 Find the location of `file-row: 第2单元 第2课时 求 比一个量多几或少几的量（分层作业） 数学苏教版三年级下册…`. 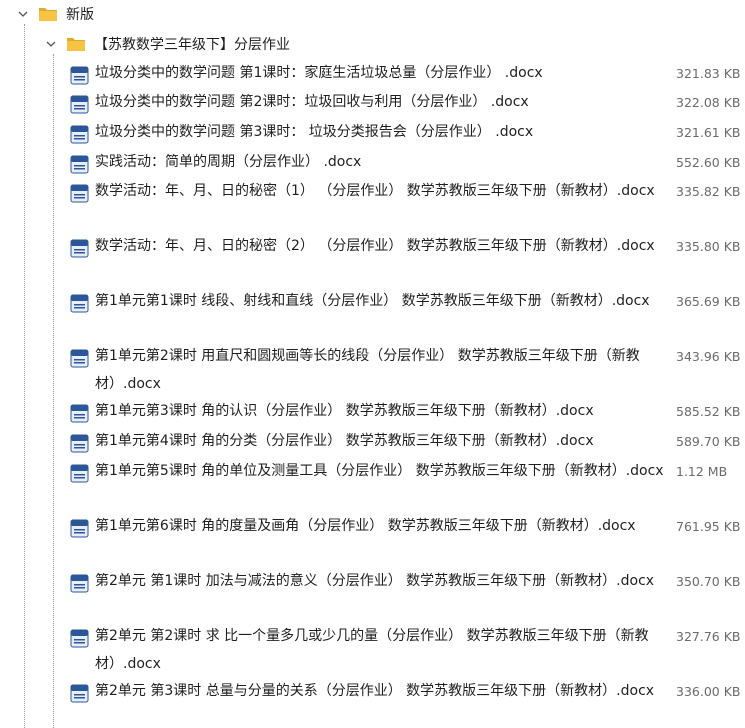

file-row: 第2单元 第2课时 求 比一个量多几或少几的量（分层作业） 数学苏教版三年级下册… is located at coordinates (405, 650).